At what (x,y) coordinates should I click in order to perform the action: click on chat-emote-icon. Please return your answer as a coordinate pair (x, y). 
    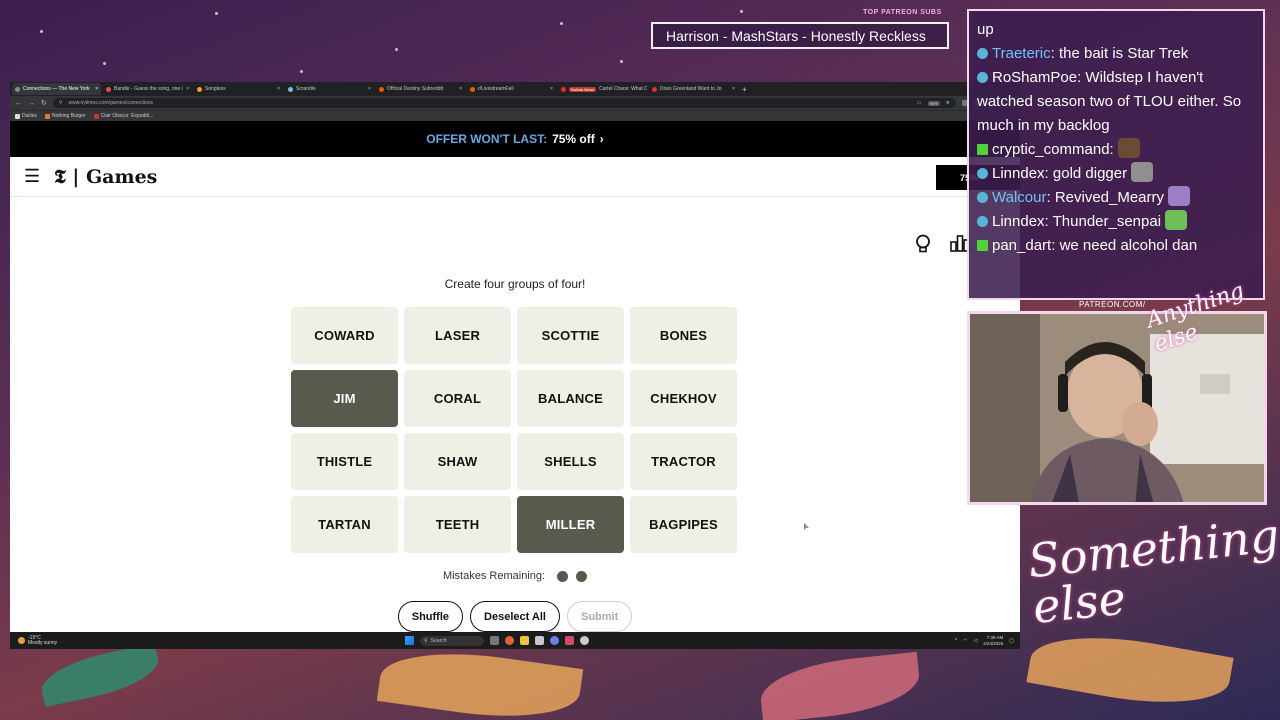
    Looking at the image, I should click on (1142, 172).